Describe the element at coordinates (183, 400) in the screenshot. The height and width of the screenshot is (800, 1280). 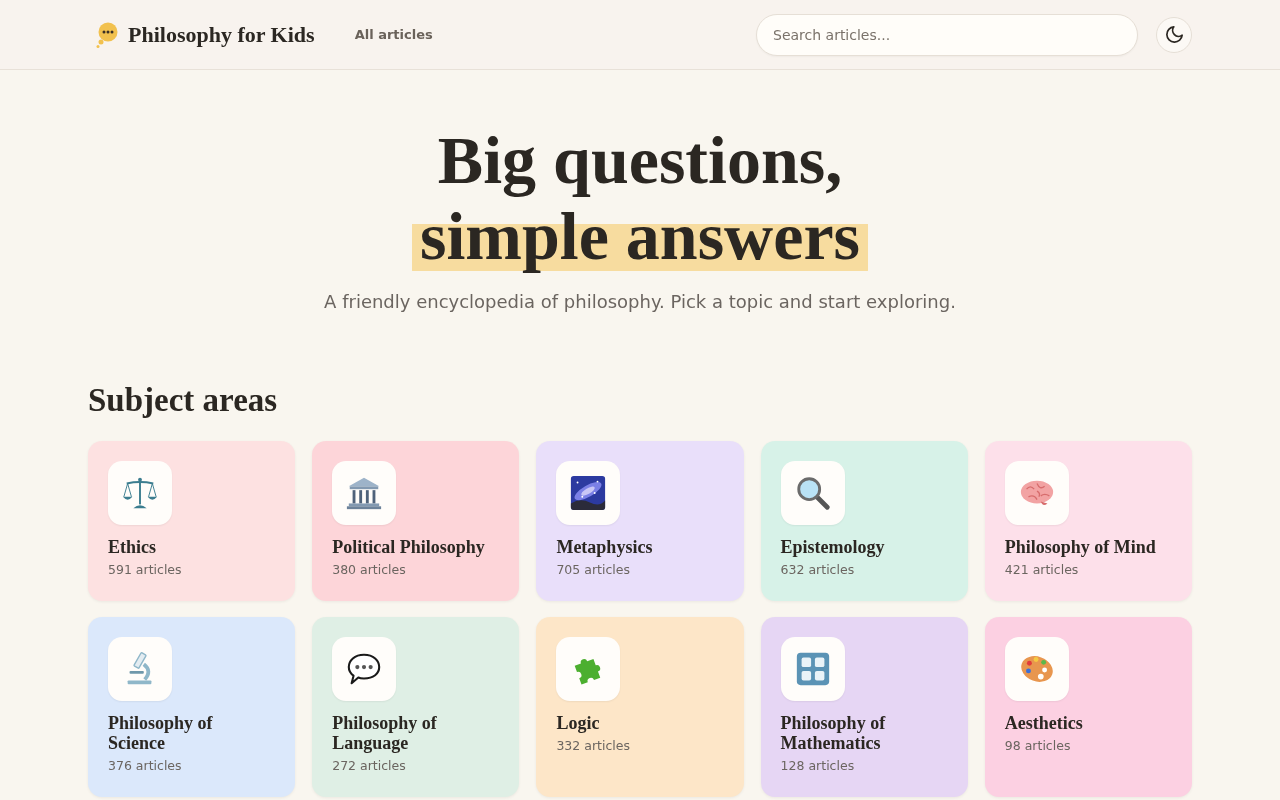
I see `section-heading: Subject areas` at that location.